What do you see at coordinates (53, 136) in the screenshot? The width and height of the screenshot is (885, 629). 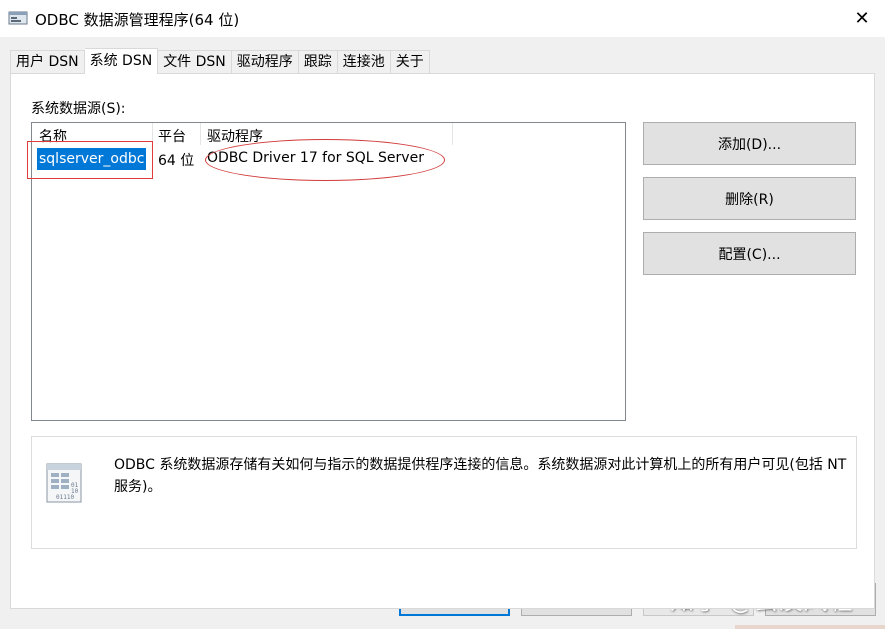 I see `column-header-name: 名称` at bounding box center [53, 136].